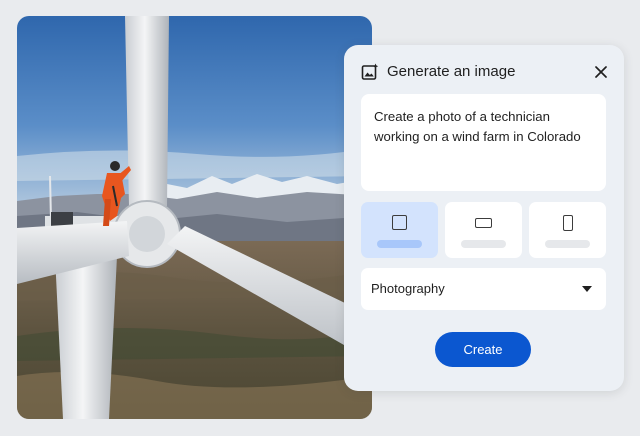 The height and width of the screenshot is (436, 640). Describe the element at coordinates (408, 288) in the screenshot. I see `style-value: Photography` at that location.